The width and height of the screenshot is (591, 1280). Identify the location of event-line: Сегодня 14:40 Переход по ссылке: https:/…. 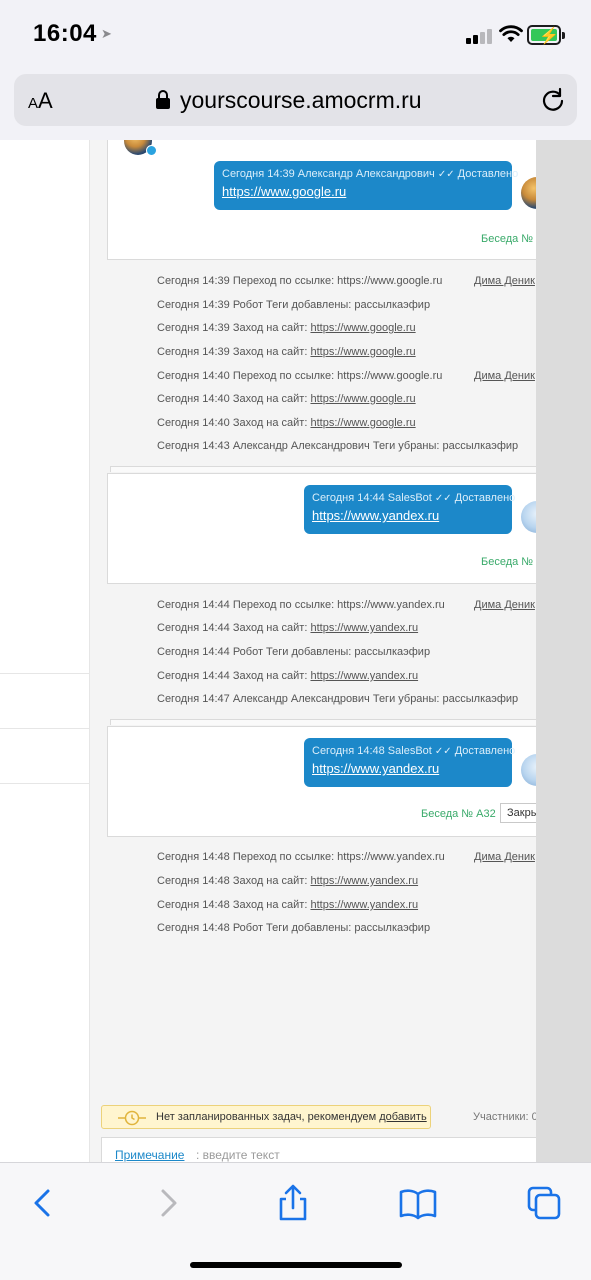
(300, 376).